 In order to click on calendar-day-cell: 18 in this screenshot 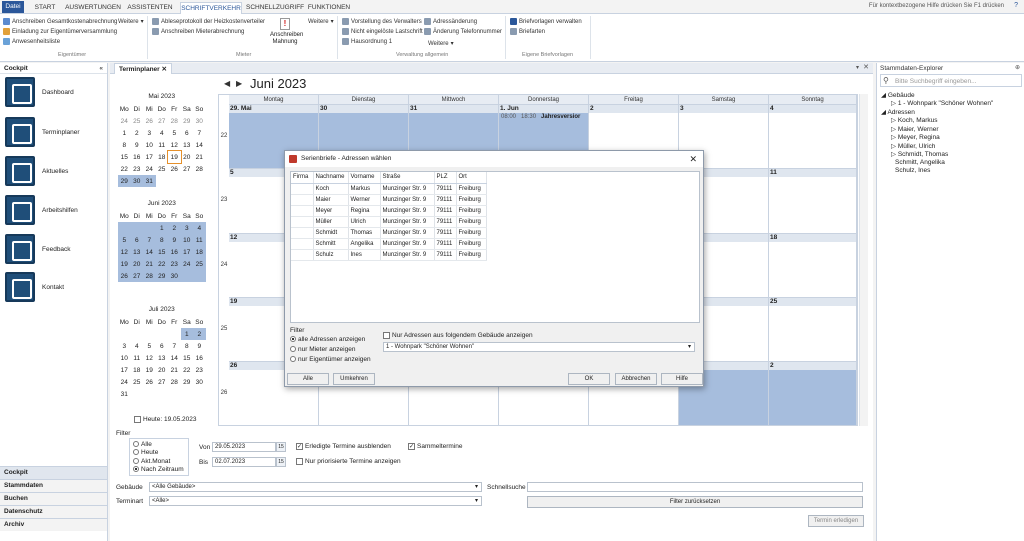, I will do `click(813, 265)`.